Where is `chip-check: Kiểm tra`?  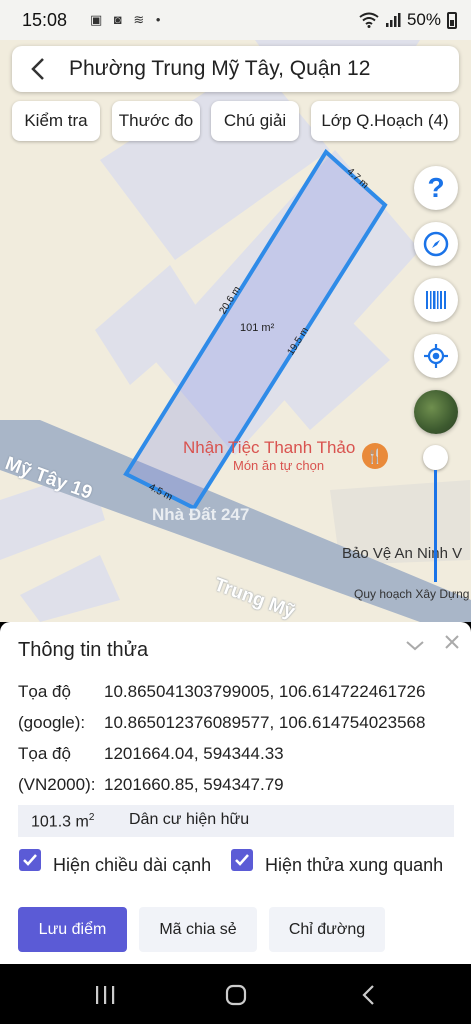
chip-check: Kiểm tra is located at coordinates (56, 121).